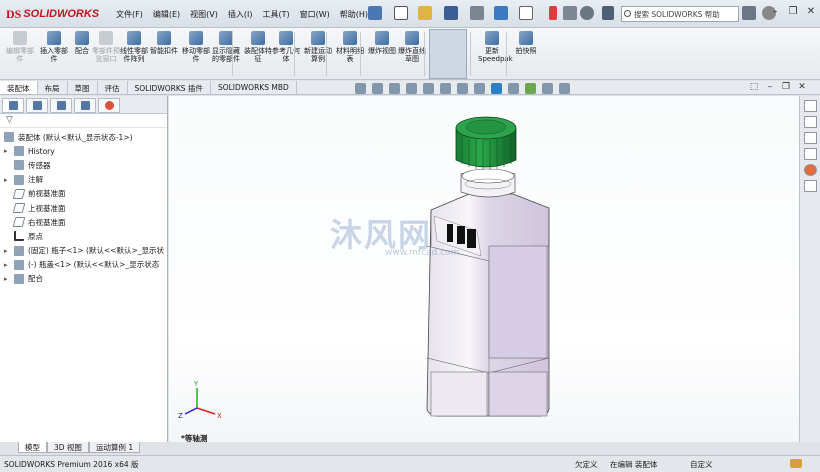  What do you see at coordinates (166, 14) in the screenshot?
I see `menu-edit: 编辑(E)` at bounding box center [166, 14].